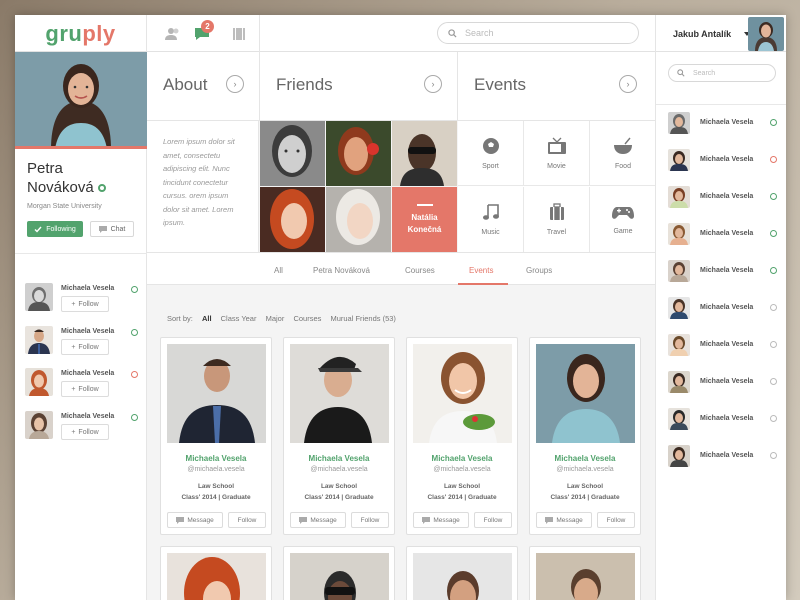 Image resolution: width=800 pixels, height=600 pixels. Describe the element at coordinates (538, 33) in the screenshot. I see `top-search-input: Search` at that location.